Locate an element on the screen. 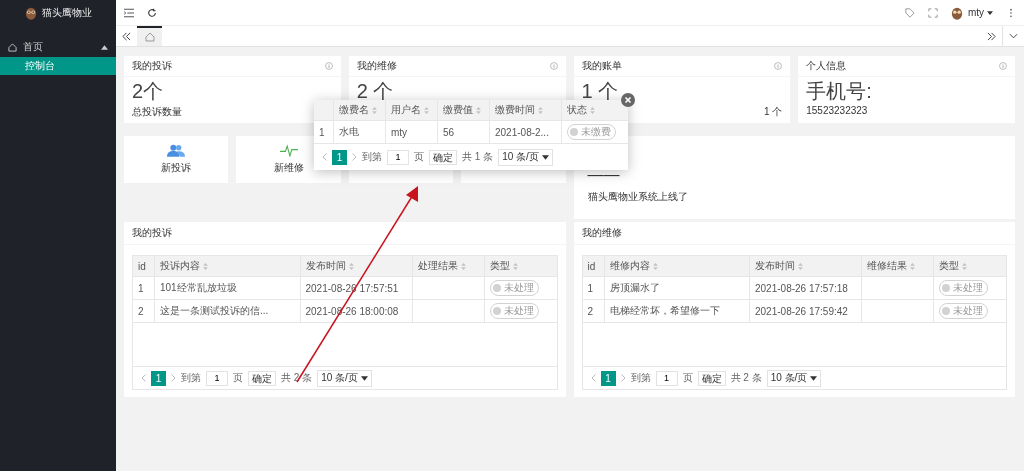 The width and height of the screenshot is (1024, 471). card-title: 我的维修 is located at coordinates (376, 66).